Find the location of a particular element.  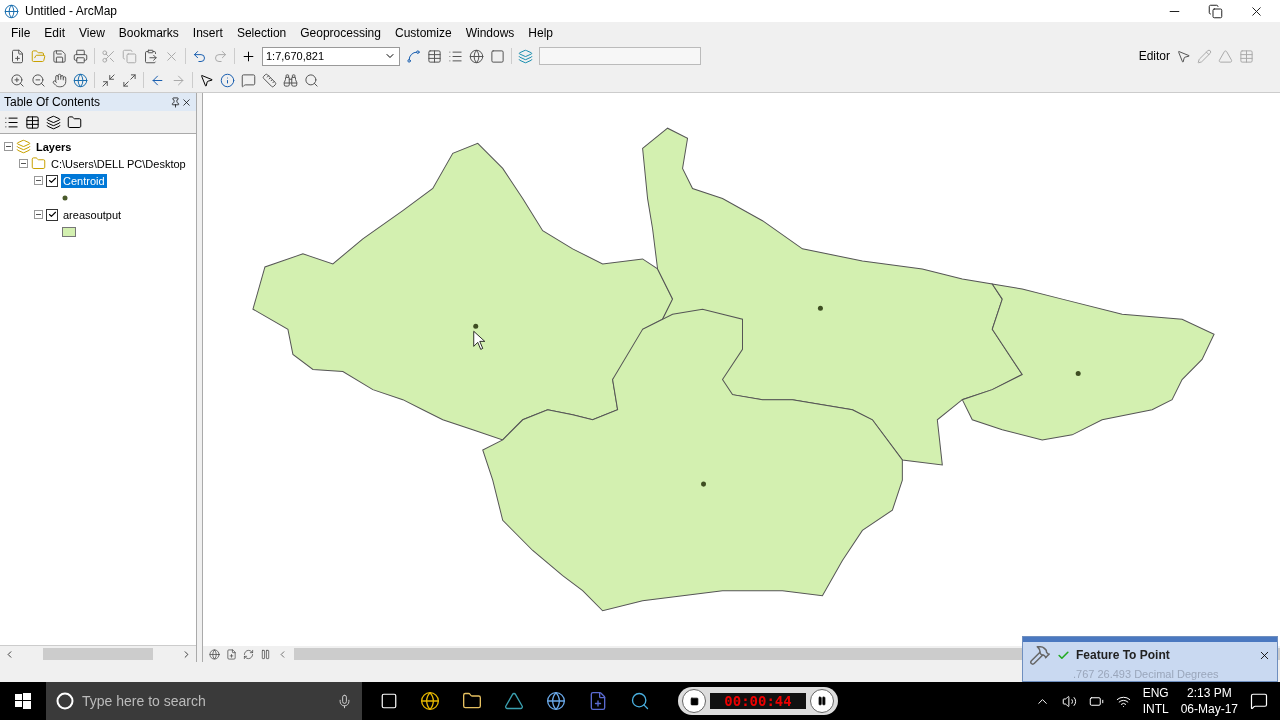

toc-item: C:\Users\DELL PC\Desktop is located at coordinates (118, 163).